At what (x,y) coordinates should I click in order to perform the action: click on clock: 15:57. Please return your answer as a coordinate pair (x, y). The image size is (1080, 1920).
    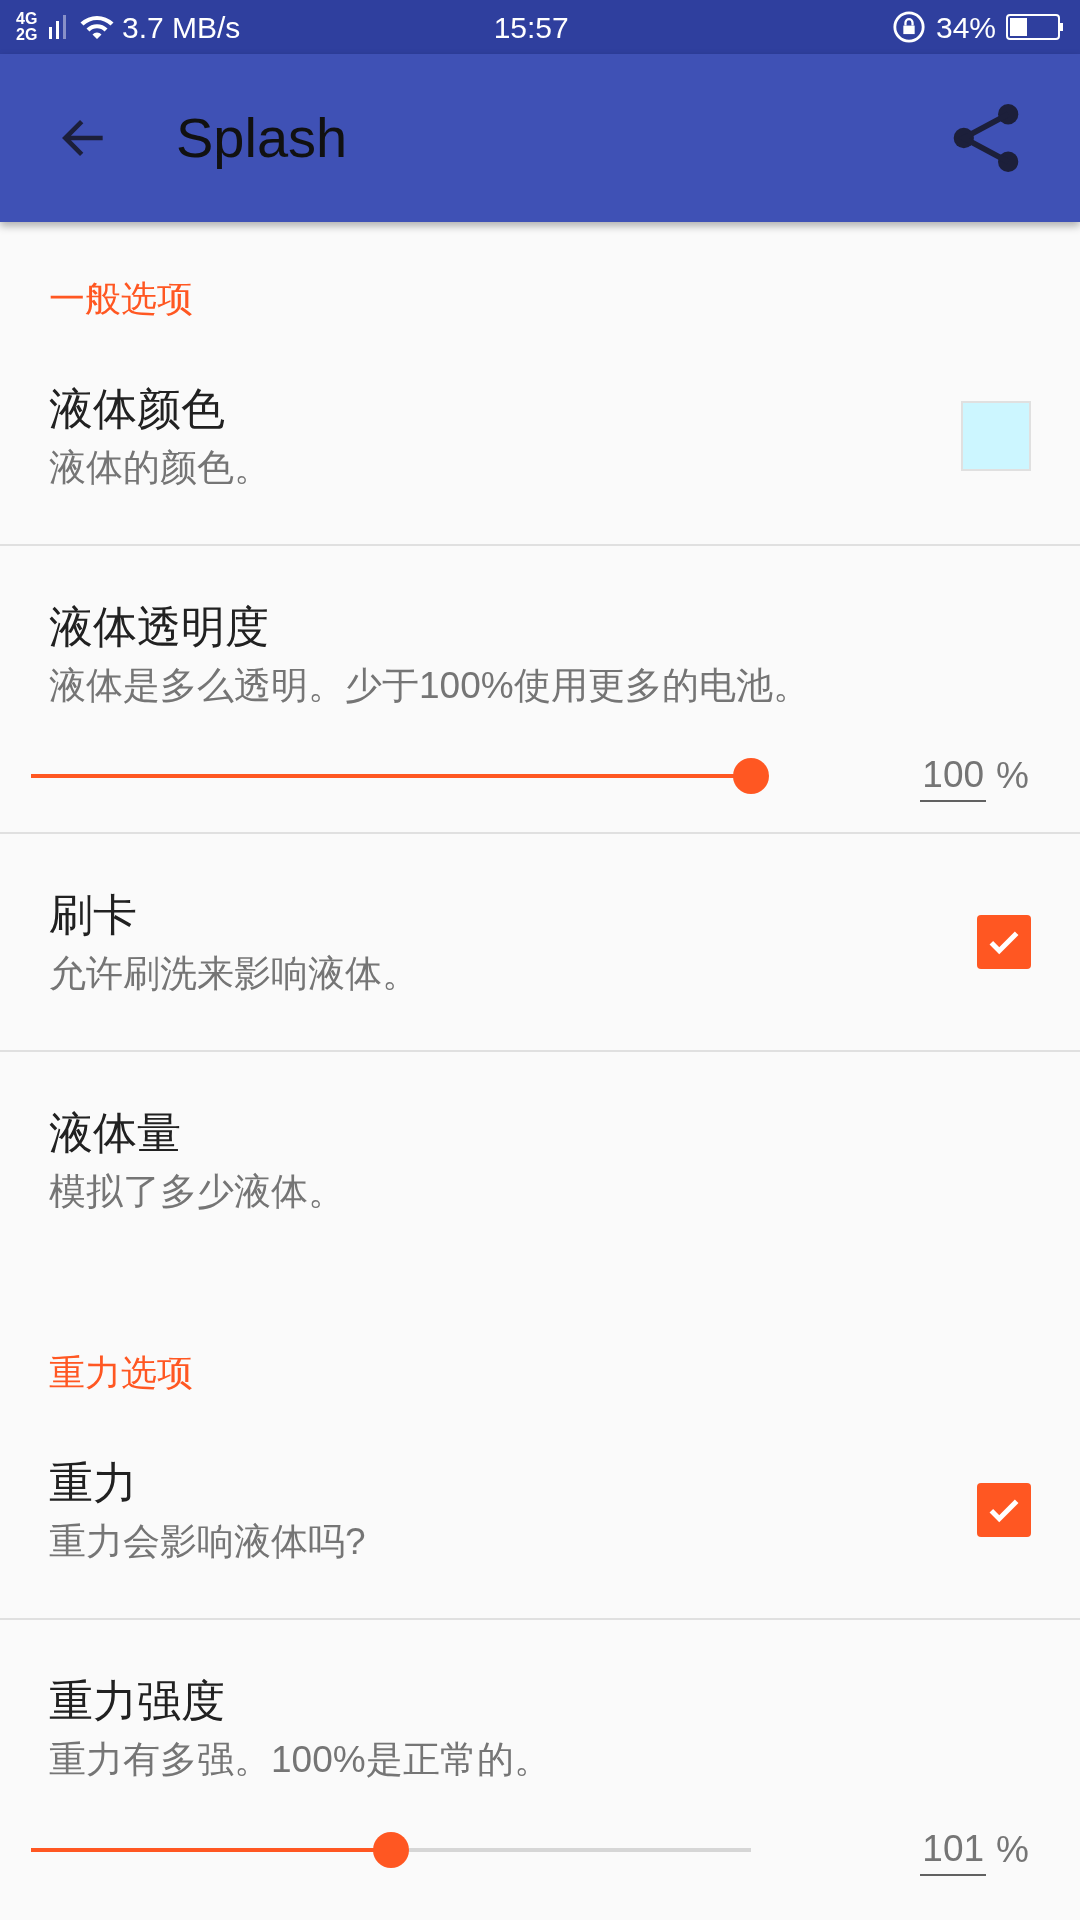
    Looking at the image, I should click on (531, 27).